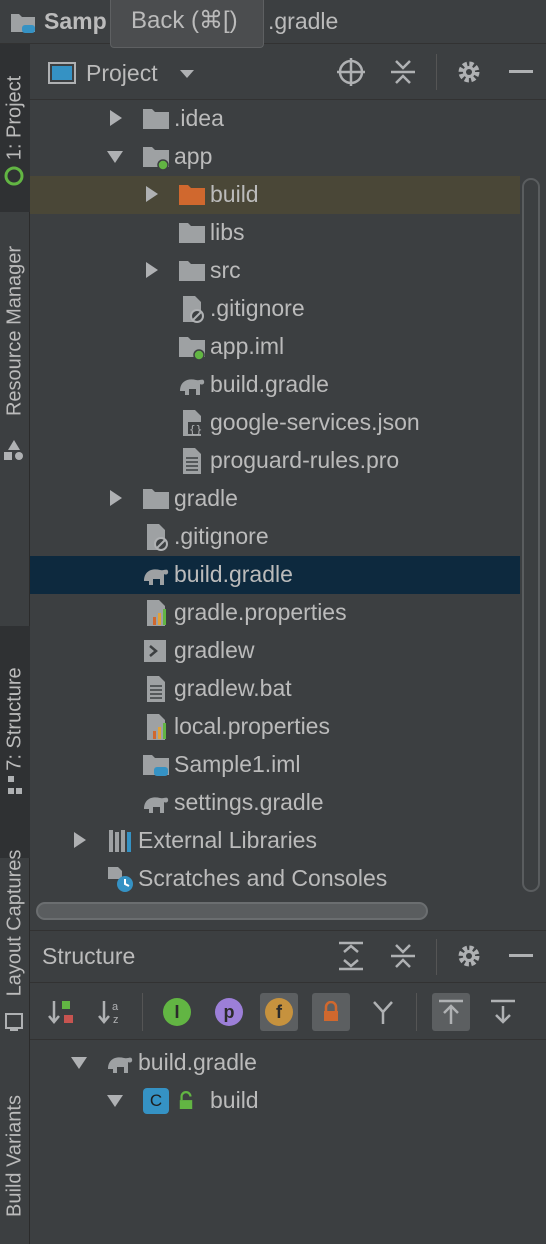 This screenshot has width=546, height=1244. Describe the element at coordinates (15, 350) in the screenshot. I see `tab-resource-manager: Resource Manager` at that location.